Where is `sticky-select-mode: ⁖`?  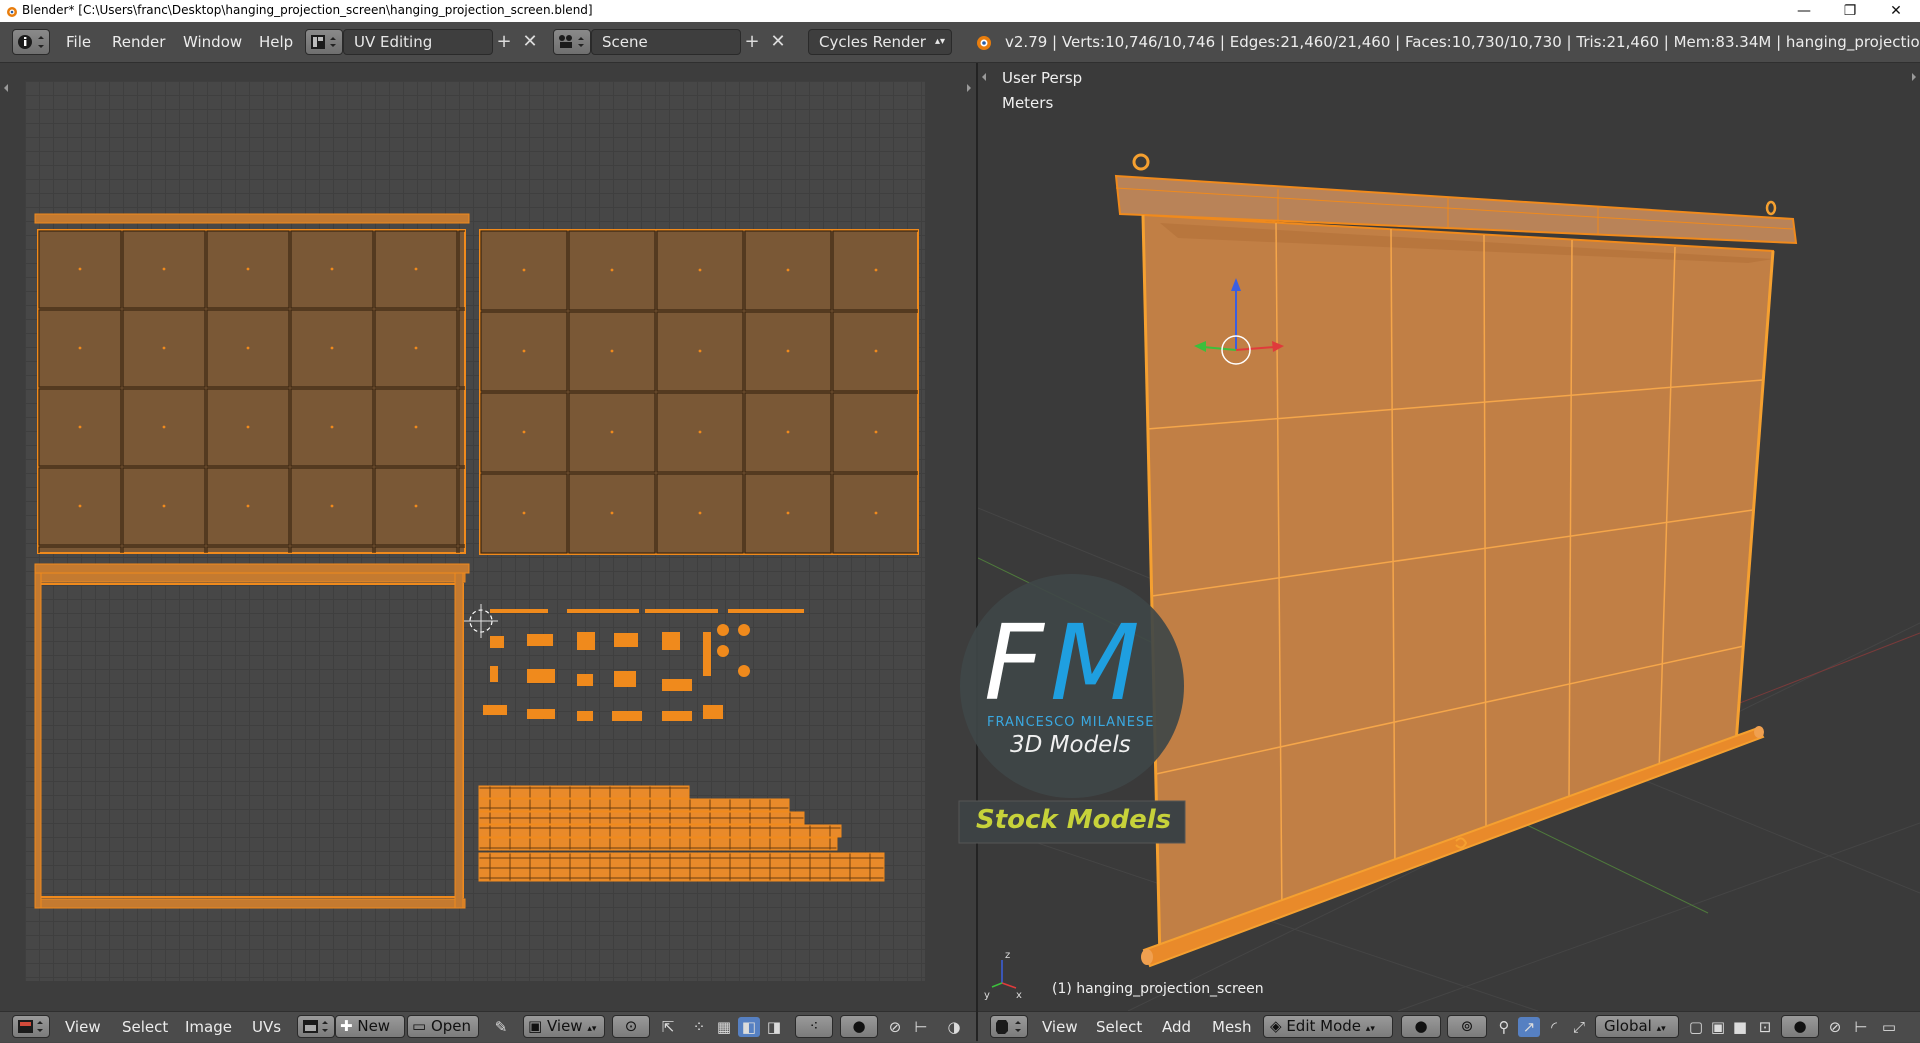
sticky-select-mode: ⁖ is located at coordinates (814, 1026).